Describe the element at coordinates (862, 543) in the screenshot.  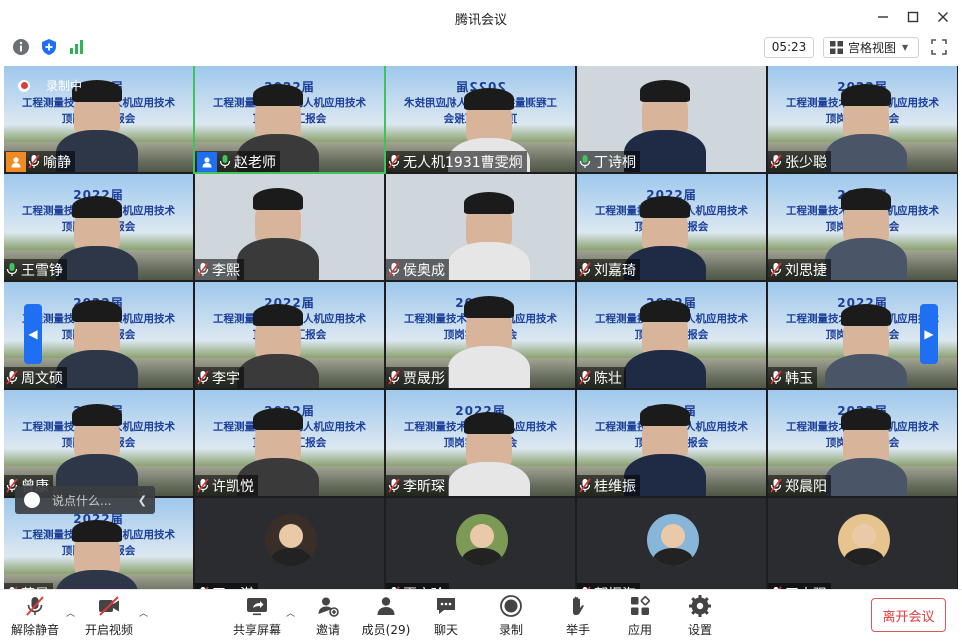
I see `participant-tile: 王志强` at that location.